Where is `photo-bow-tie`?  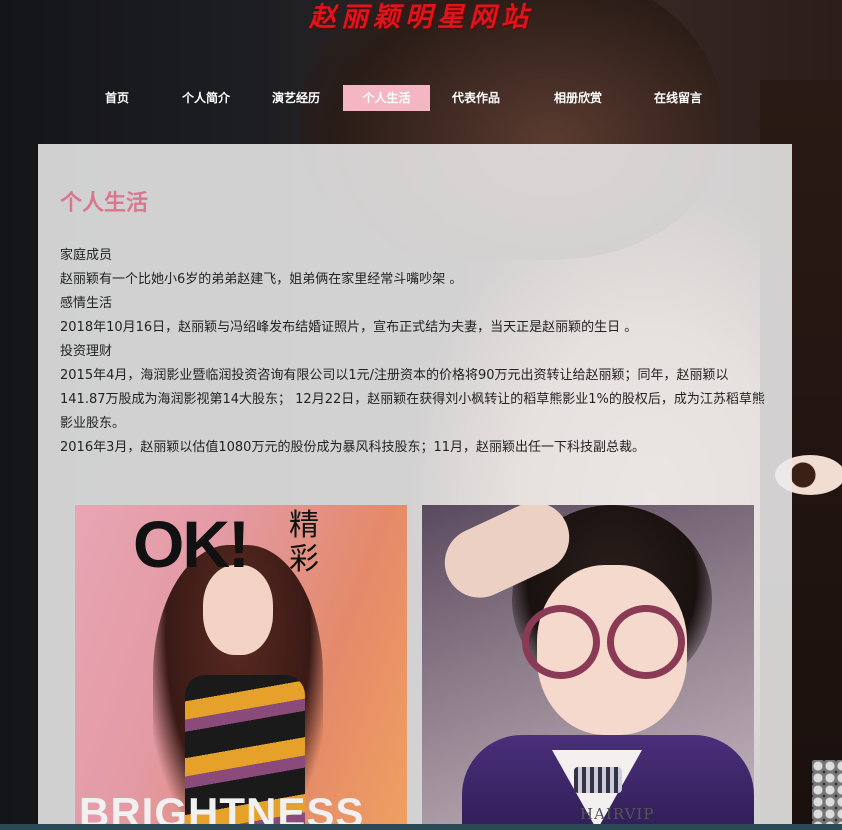 photo-bow-tie is located at coordinates (598, 780).